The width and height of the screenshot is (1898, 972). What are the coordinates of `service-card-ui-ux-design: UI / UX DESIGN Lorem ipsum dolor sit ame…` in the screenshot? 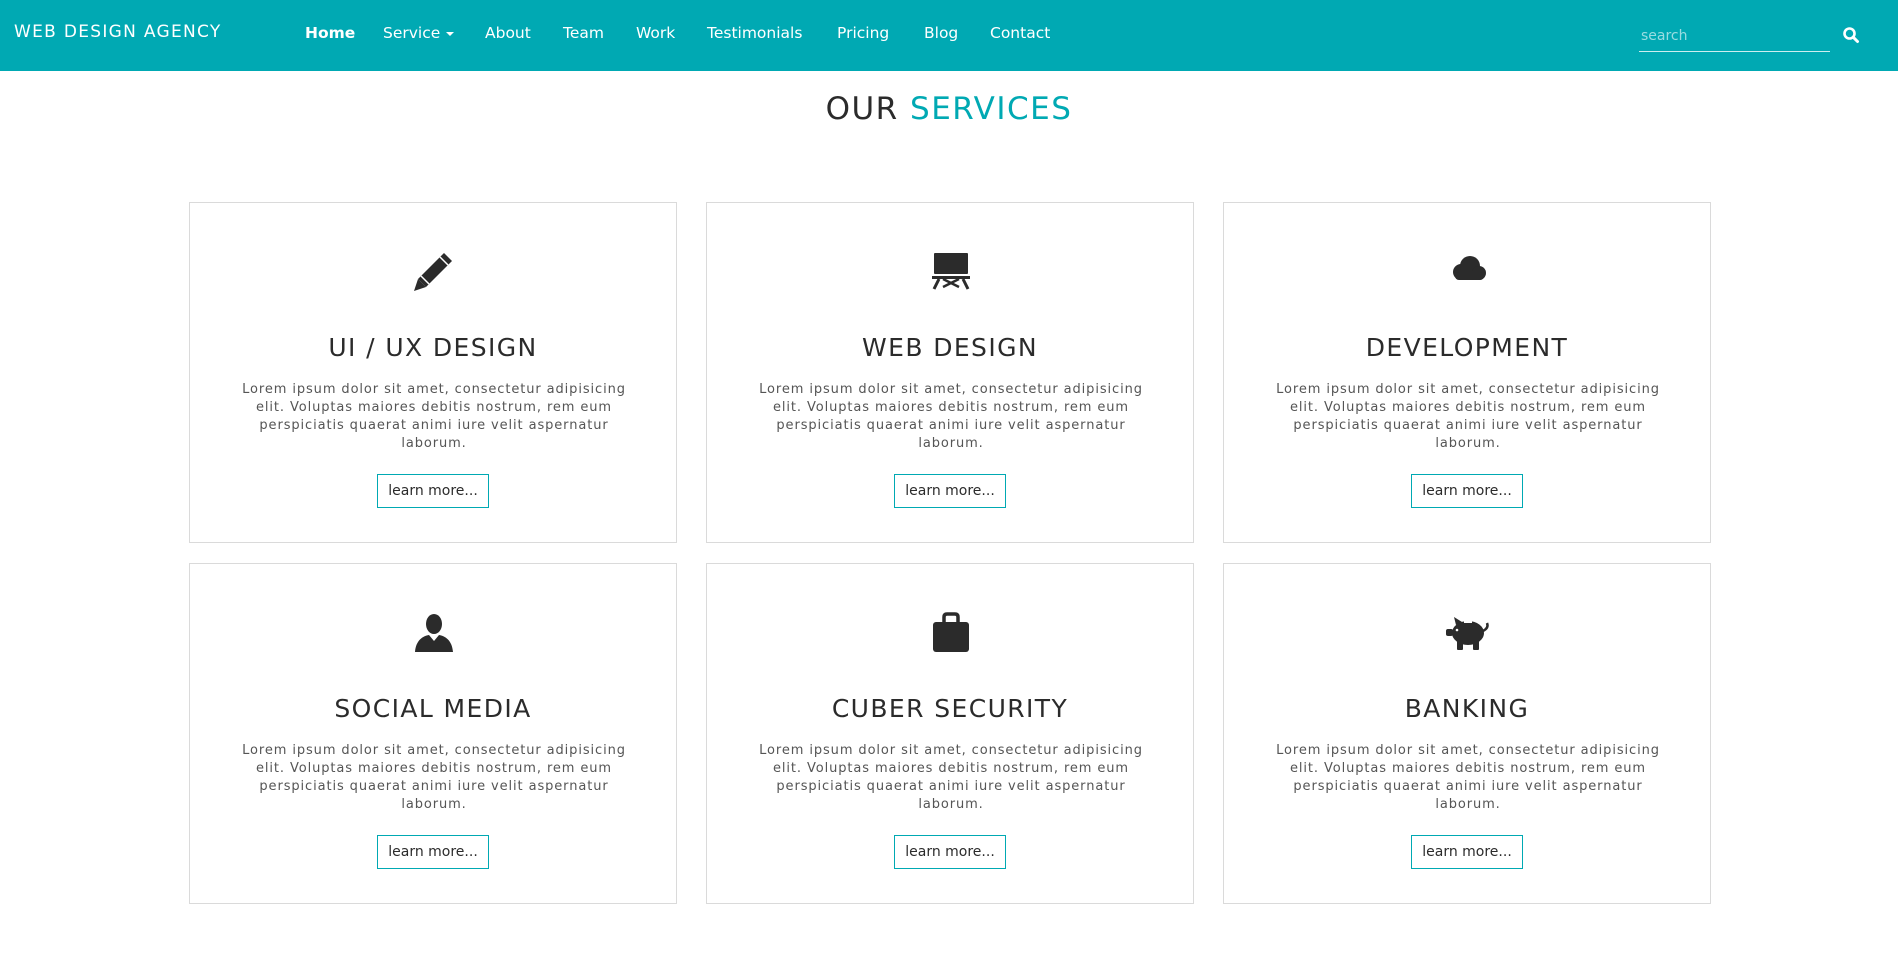 It's located at (433, 372).